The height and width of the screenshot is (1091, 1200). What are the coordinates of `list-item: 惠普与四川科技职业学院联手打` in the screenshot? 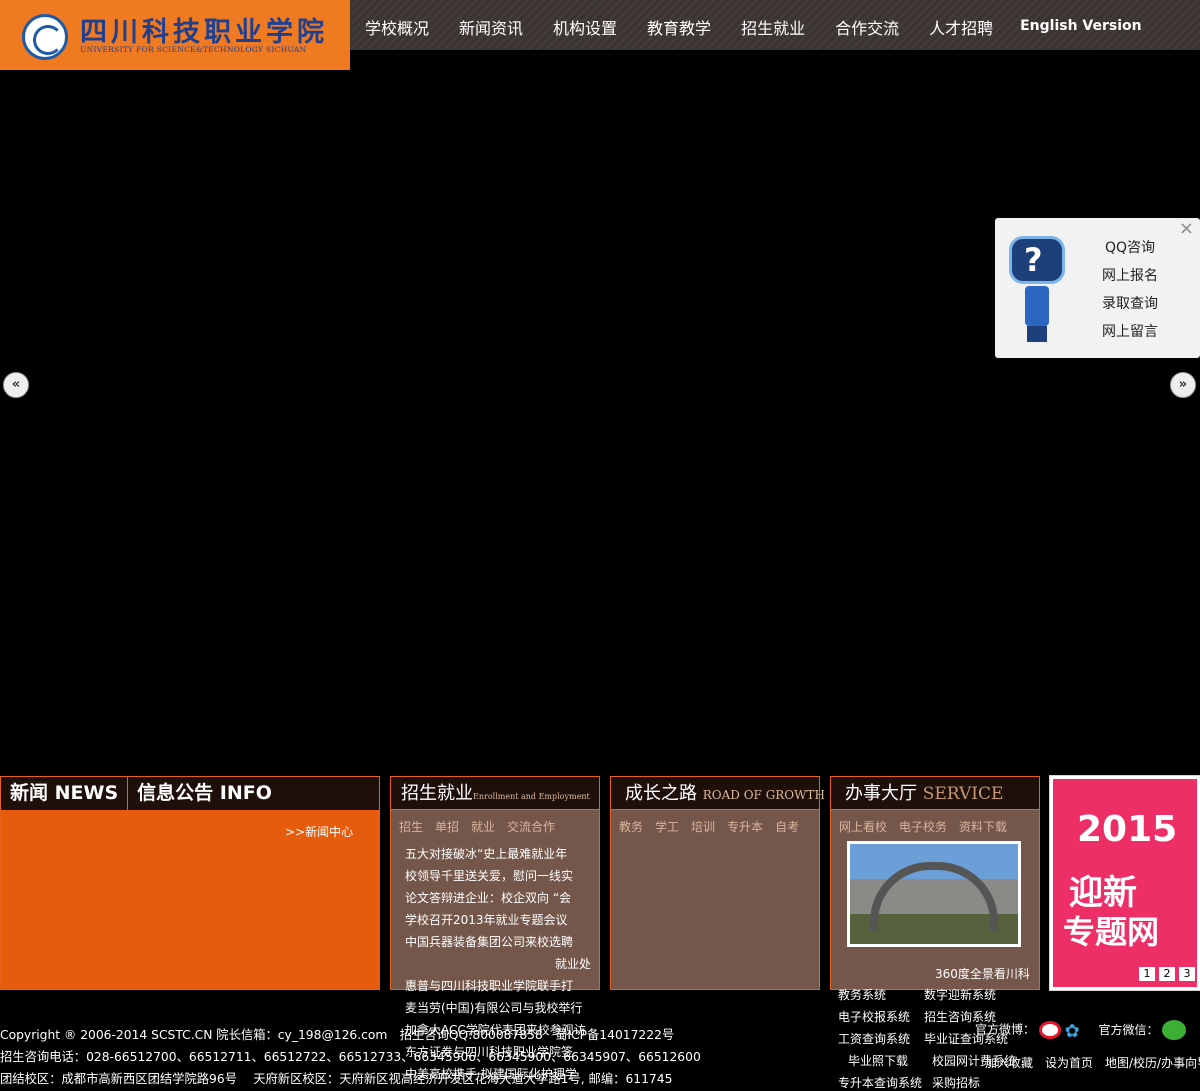 It's located at (500, 986).